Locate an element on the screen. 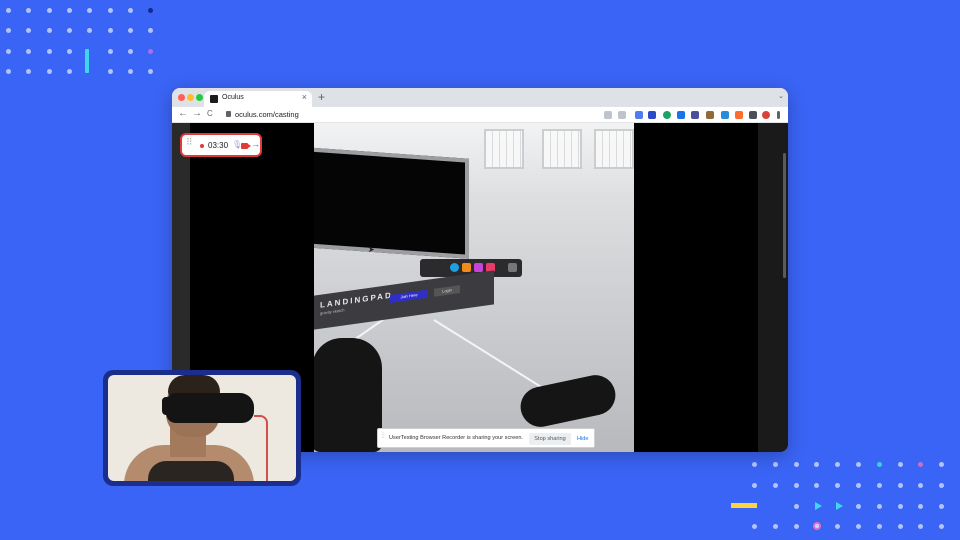 The height and width of the screenshot is (540, 960). vr-headset is located at coordinates (210, 408).